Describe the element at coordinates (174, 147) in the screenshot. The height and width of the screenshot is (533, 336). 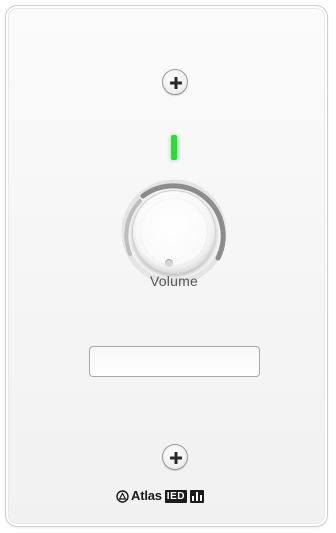
I see `status-led` at that location.